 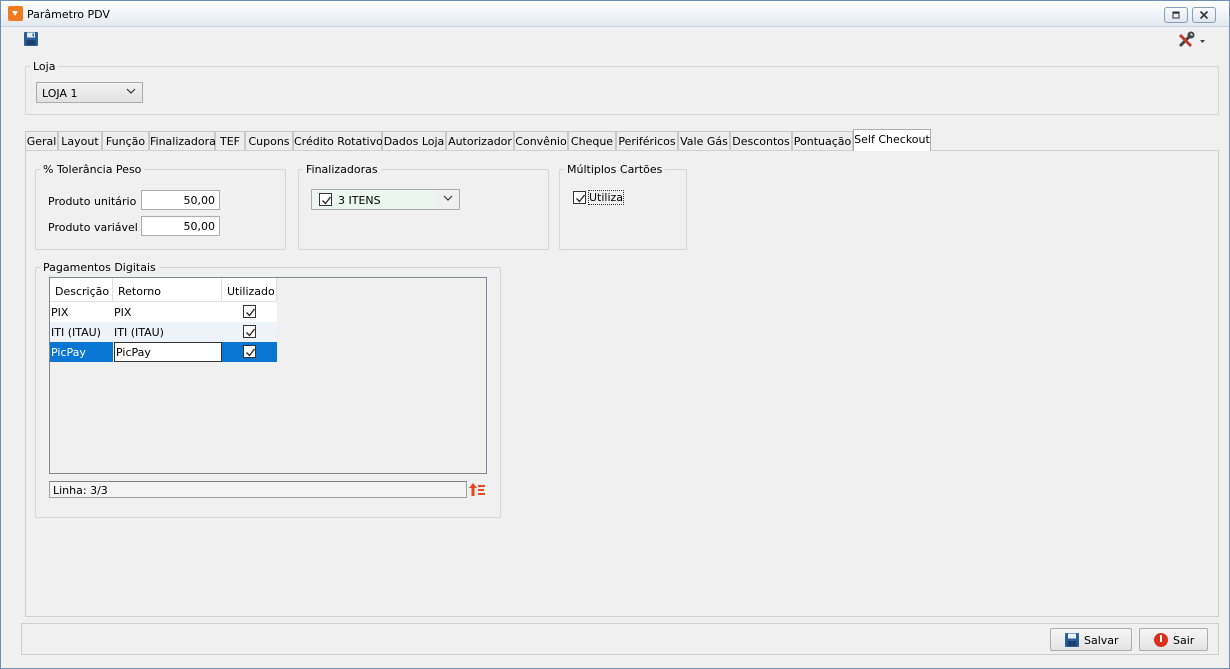 I want to click on tab-label: Cupons, so click(x=269, y=141).